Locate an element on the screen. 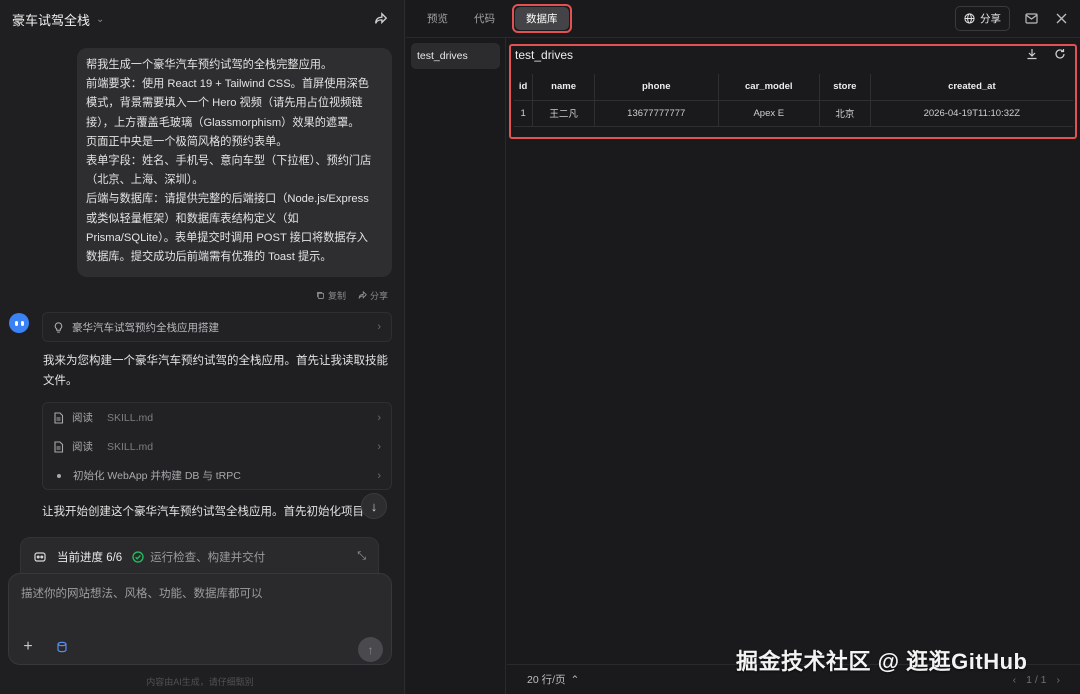 This screenshot has height=694, width=1080. prompt-input is located at coordinates (200, 602).